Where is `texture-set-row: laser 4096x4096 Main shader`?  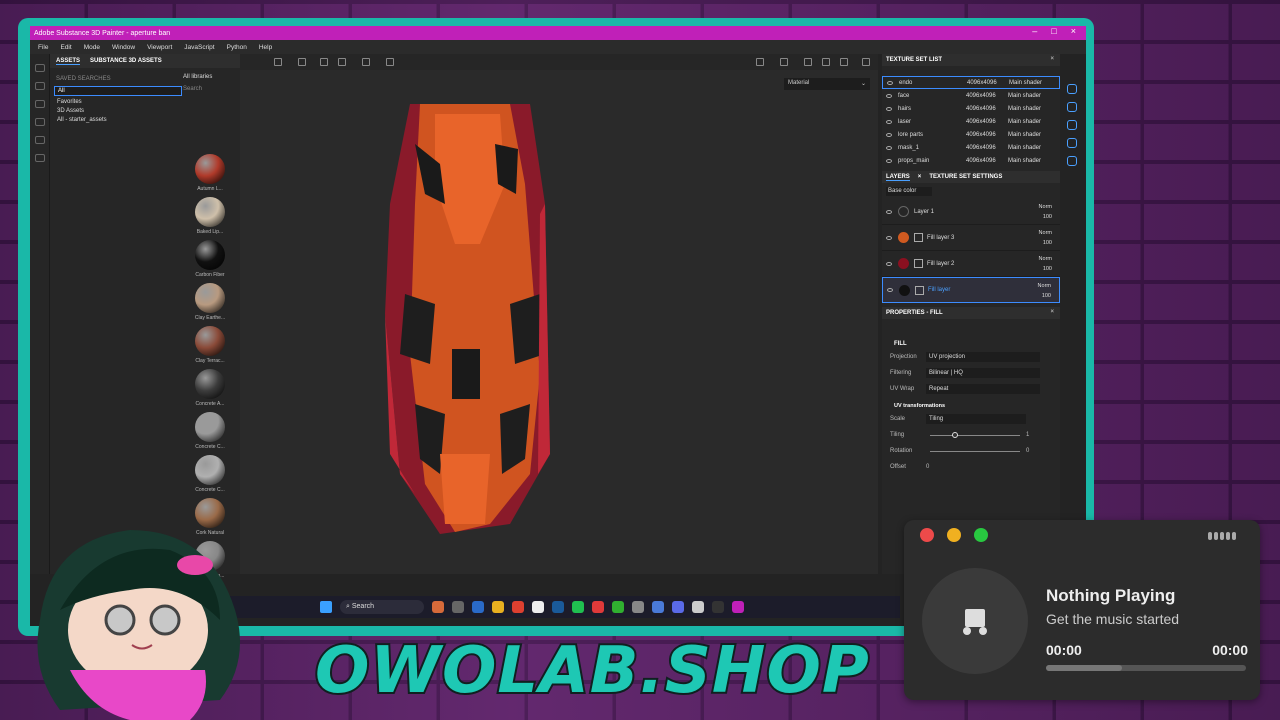 texture-set-row: laser 4096x4096 Main shader is located at coordinates (971, 121).